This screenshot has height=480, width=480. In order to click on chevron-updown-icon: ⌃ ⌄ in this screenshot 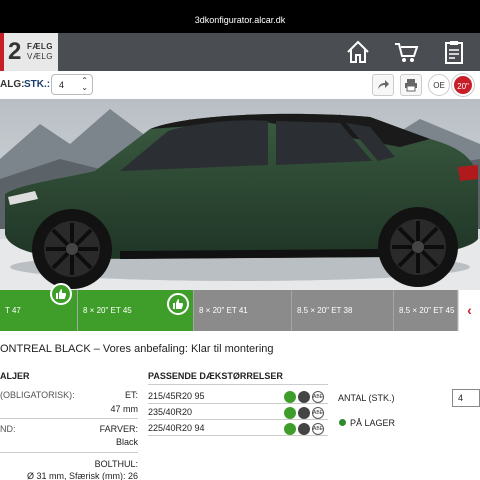, I will do `click(84, 84)`.